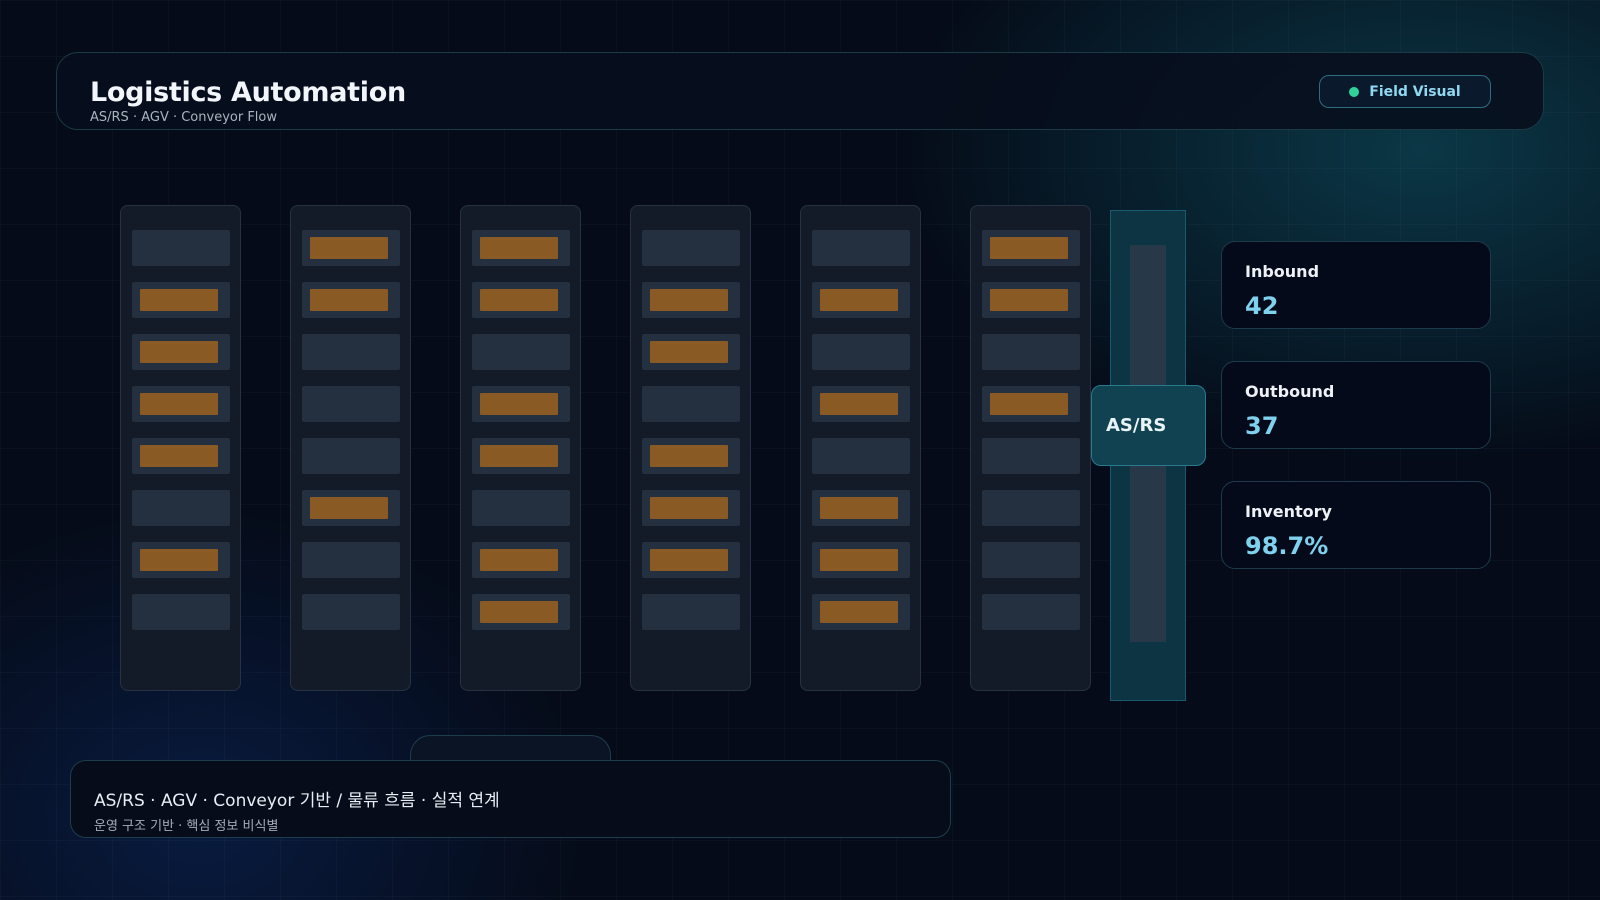  Describe the element at coordinates (186, 826) in the screenshot. I see `footer-sub-text: 운영 구조 기반 · 핵심 정보 비식별` at that location.